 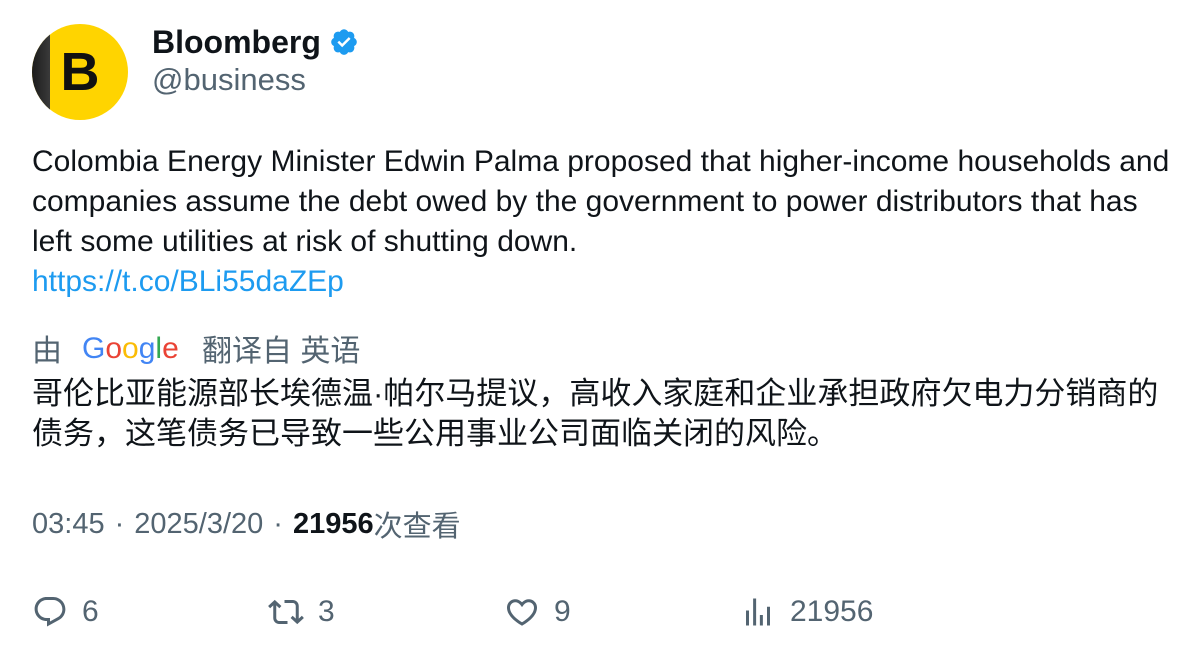 What do you see at coordinates (196, 348) in the screenshot?
I see `translation-attribution: 由 Google 翻译自 英语` at bounding box center [196, 348].